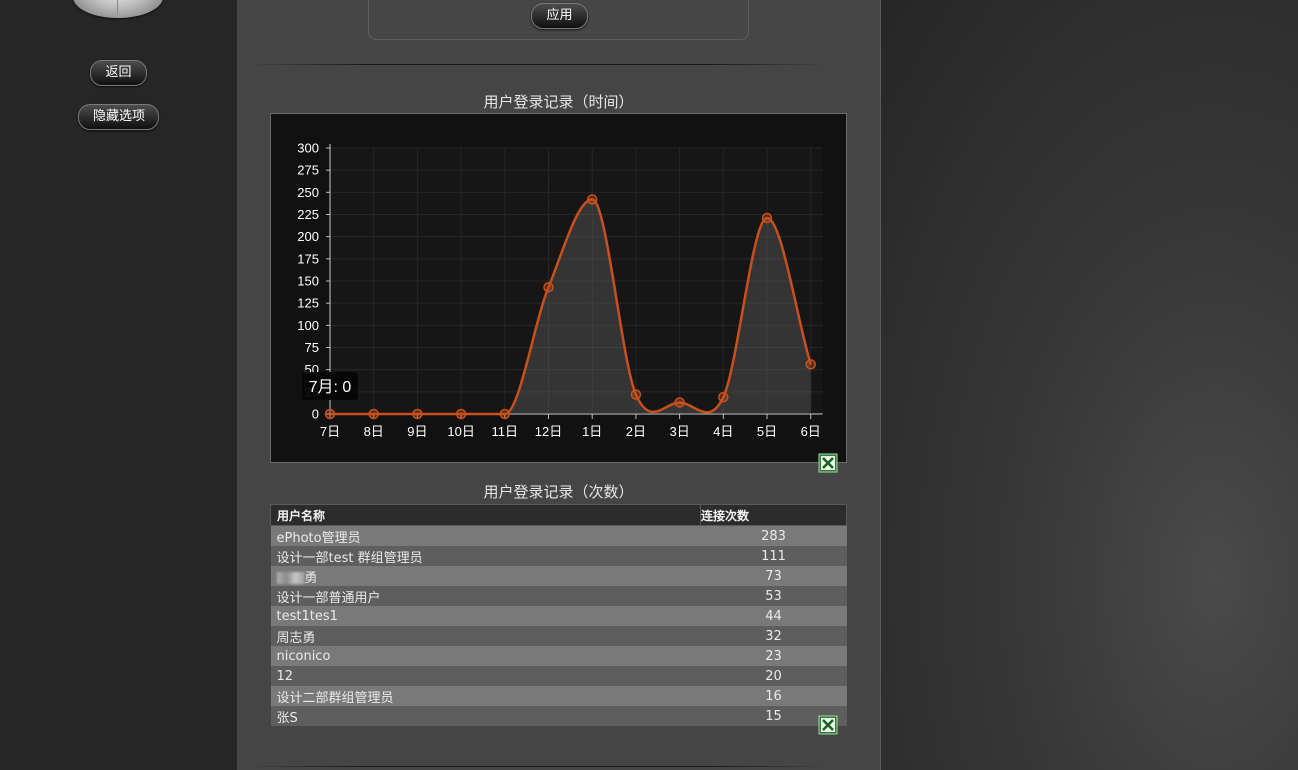 The height and width of the screenshot is (770, 1298). I want to click on table-row: 勇 73, so click(558, 576).